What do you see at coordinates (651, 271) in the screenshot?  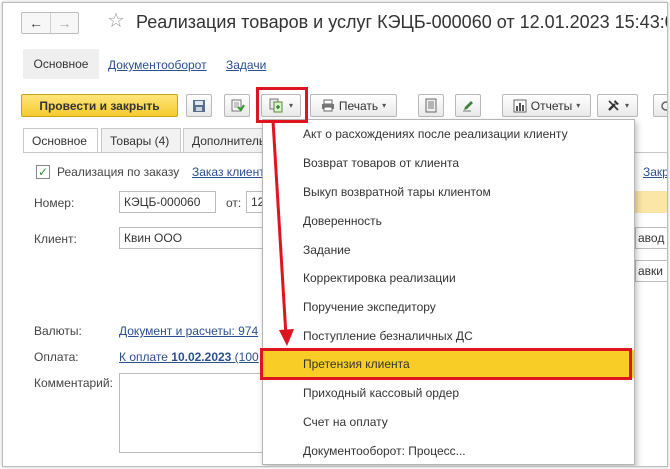 I see `contract-field: авки Н` at bounding box center [651, 271].